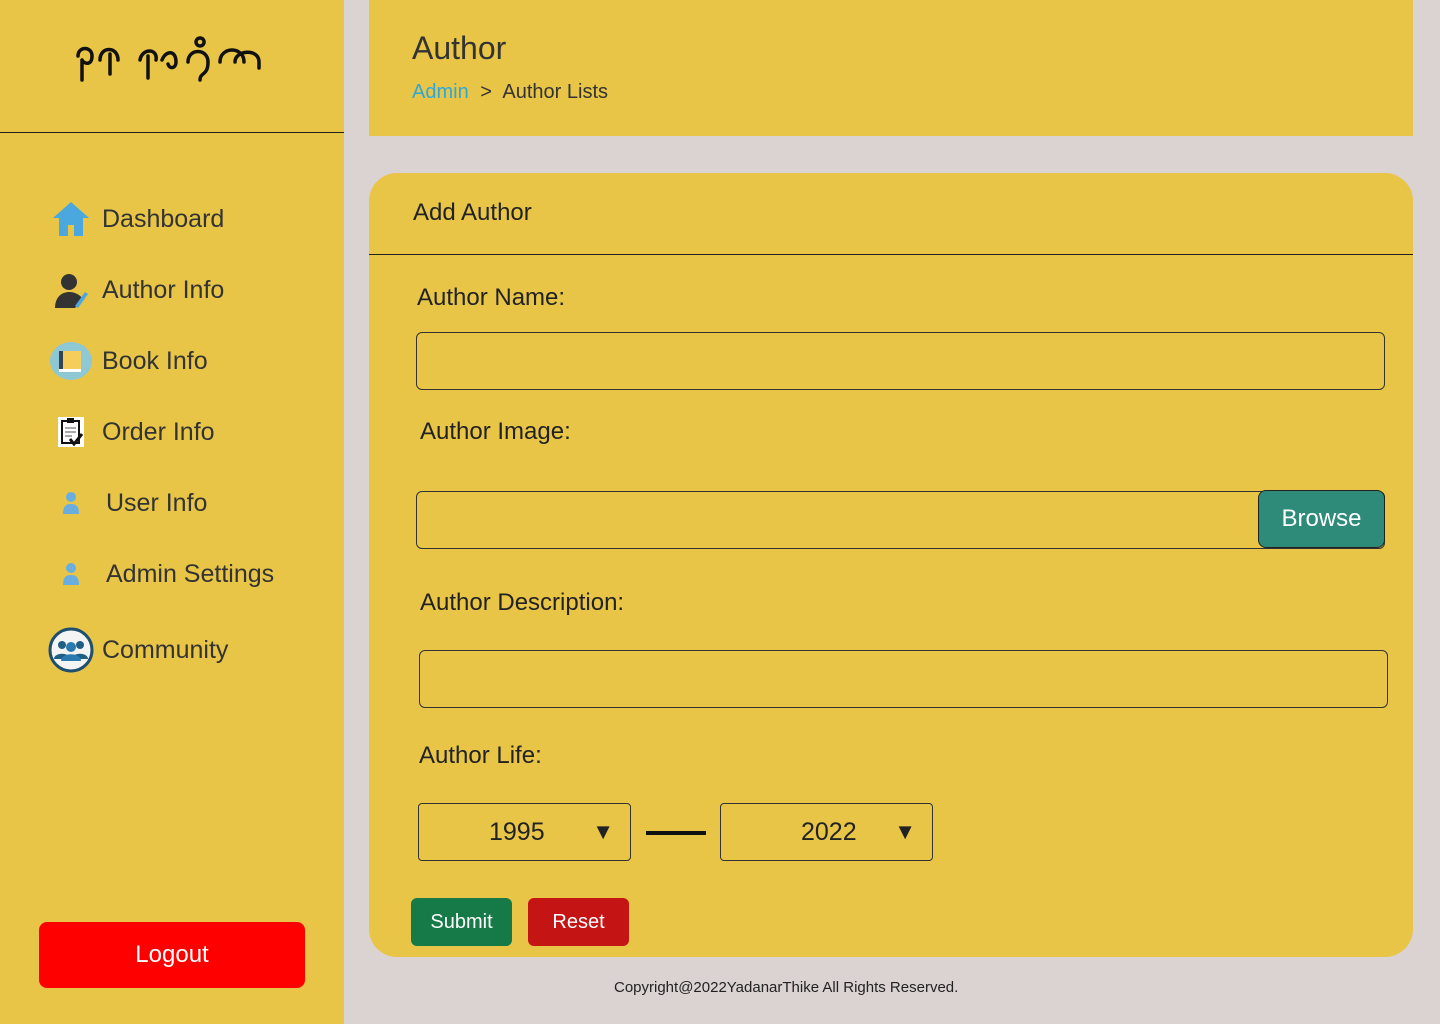  What do you see at coordinates (168, 59) in the screenshot?
I see `logo` at bounding box center [168, 59].